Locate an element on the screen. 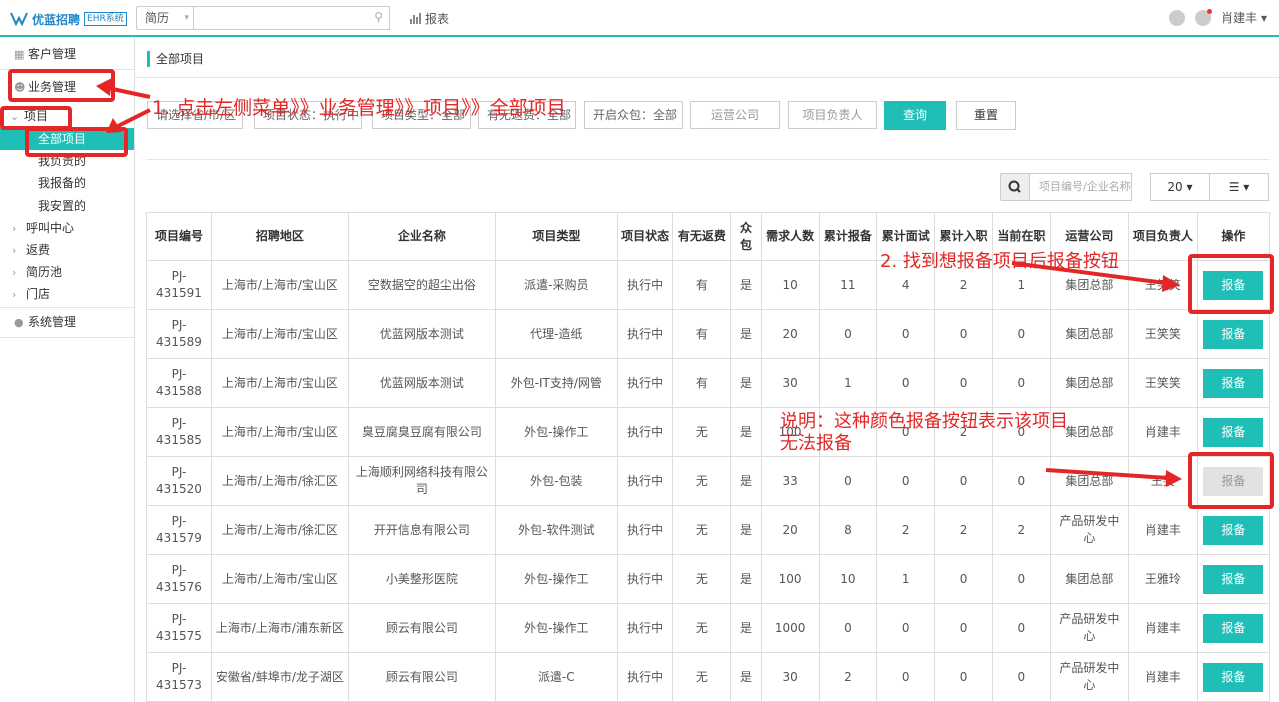 This screenshot has width=1279, height=702. global-search-input: ⚲ is located at coordinates (292, 18).